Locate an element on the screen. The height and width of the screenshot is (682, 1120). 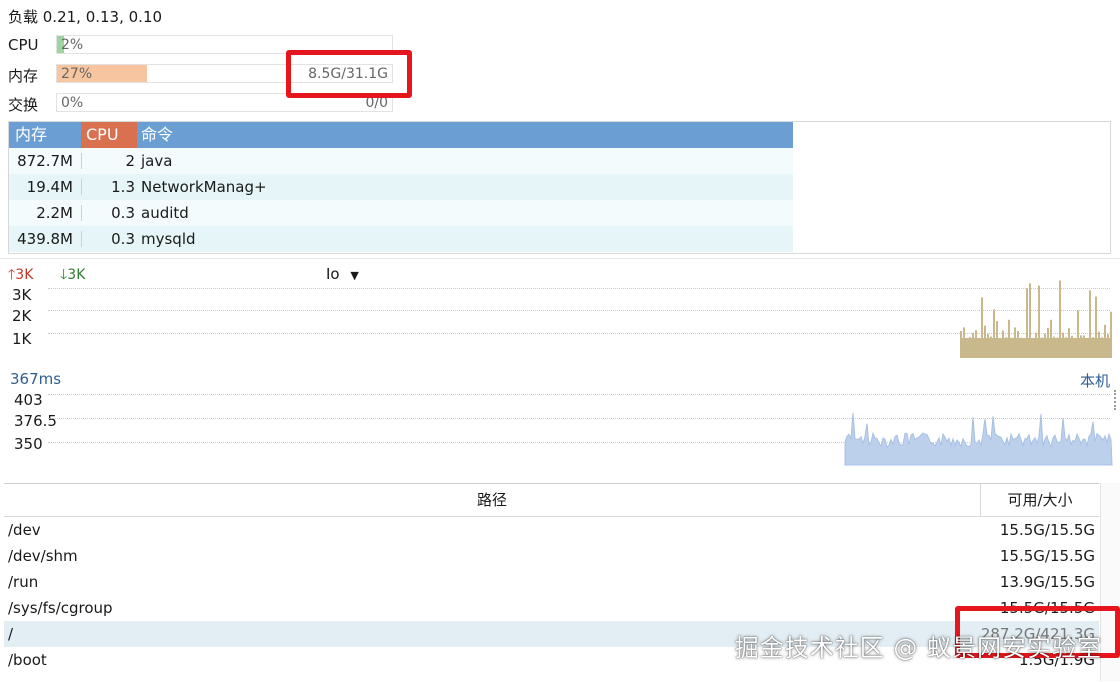
swap-percent: 0% is located at coordinates (72, 103).